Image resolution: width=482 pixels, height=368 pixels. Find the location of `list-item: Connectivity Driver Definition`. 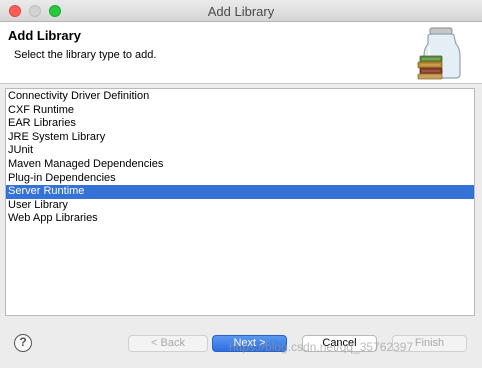

list-item: Connectivity Driver Definition is located at coordinates (240, 97).